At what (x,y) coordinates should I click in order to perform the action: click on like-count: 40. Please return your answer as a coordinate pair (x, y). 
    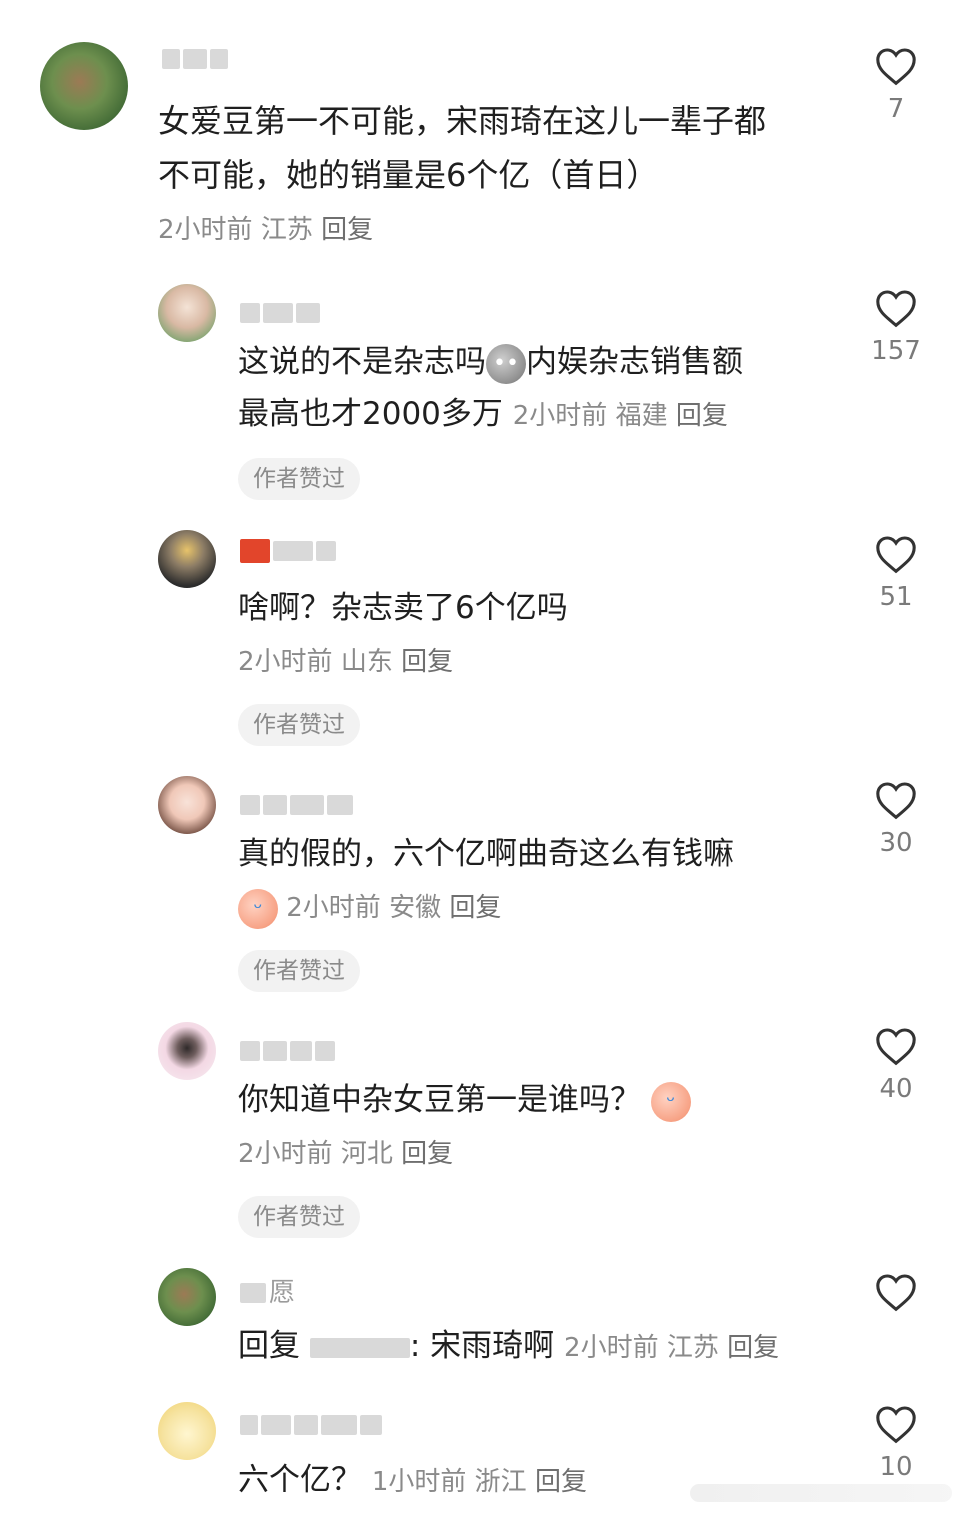
    Looking at the image, I should click on (896, 1089).